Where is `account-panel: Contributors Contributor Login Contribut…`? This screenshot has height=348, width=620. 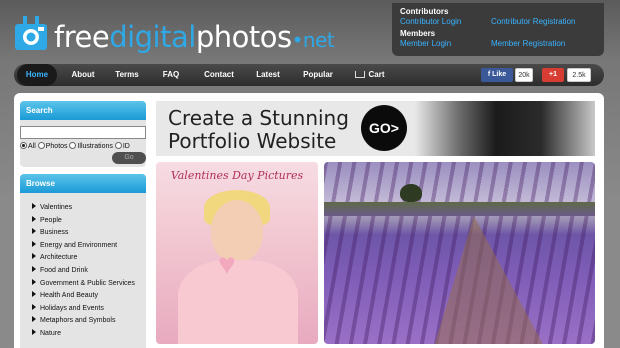 account-panel: Contributors Contributor Login Contribut… is located at coordinates (498, 29).